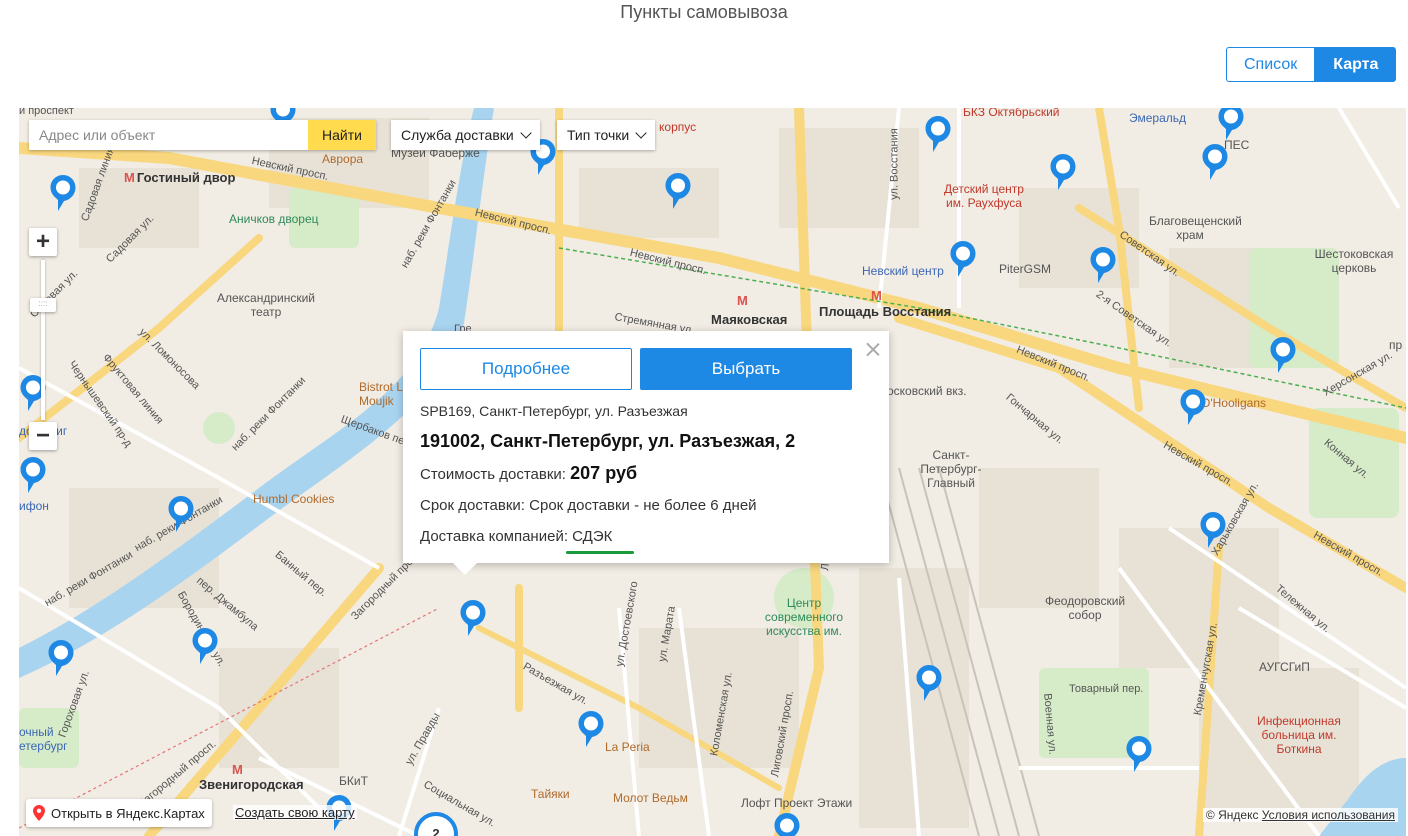 The width and height of the screenshot is (1408, 836). I want to click on poi-label: Благовещенский храм, so click(1195, 228).